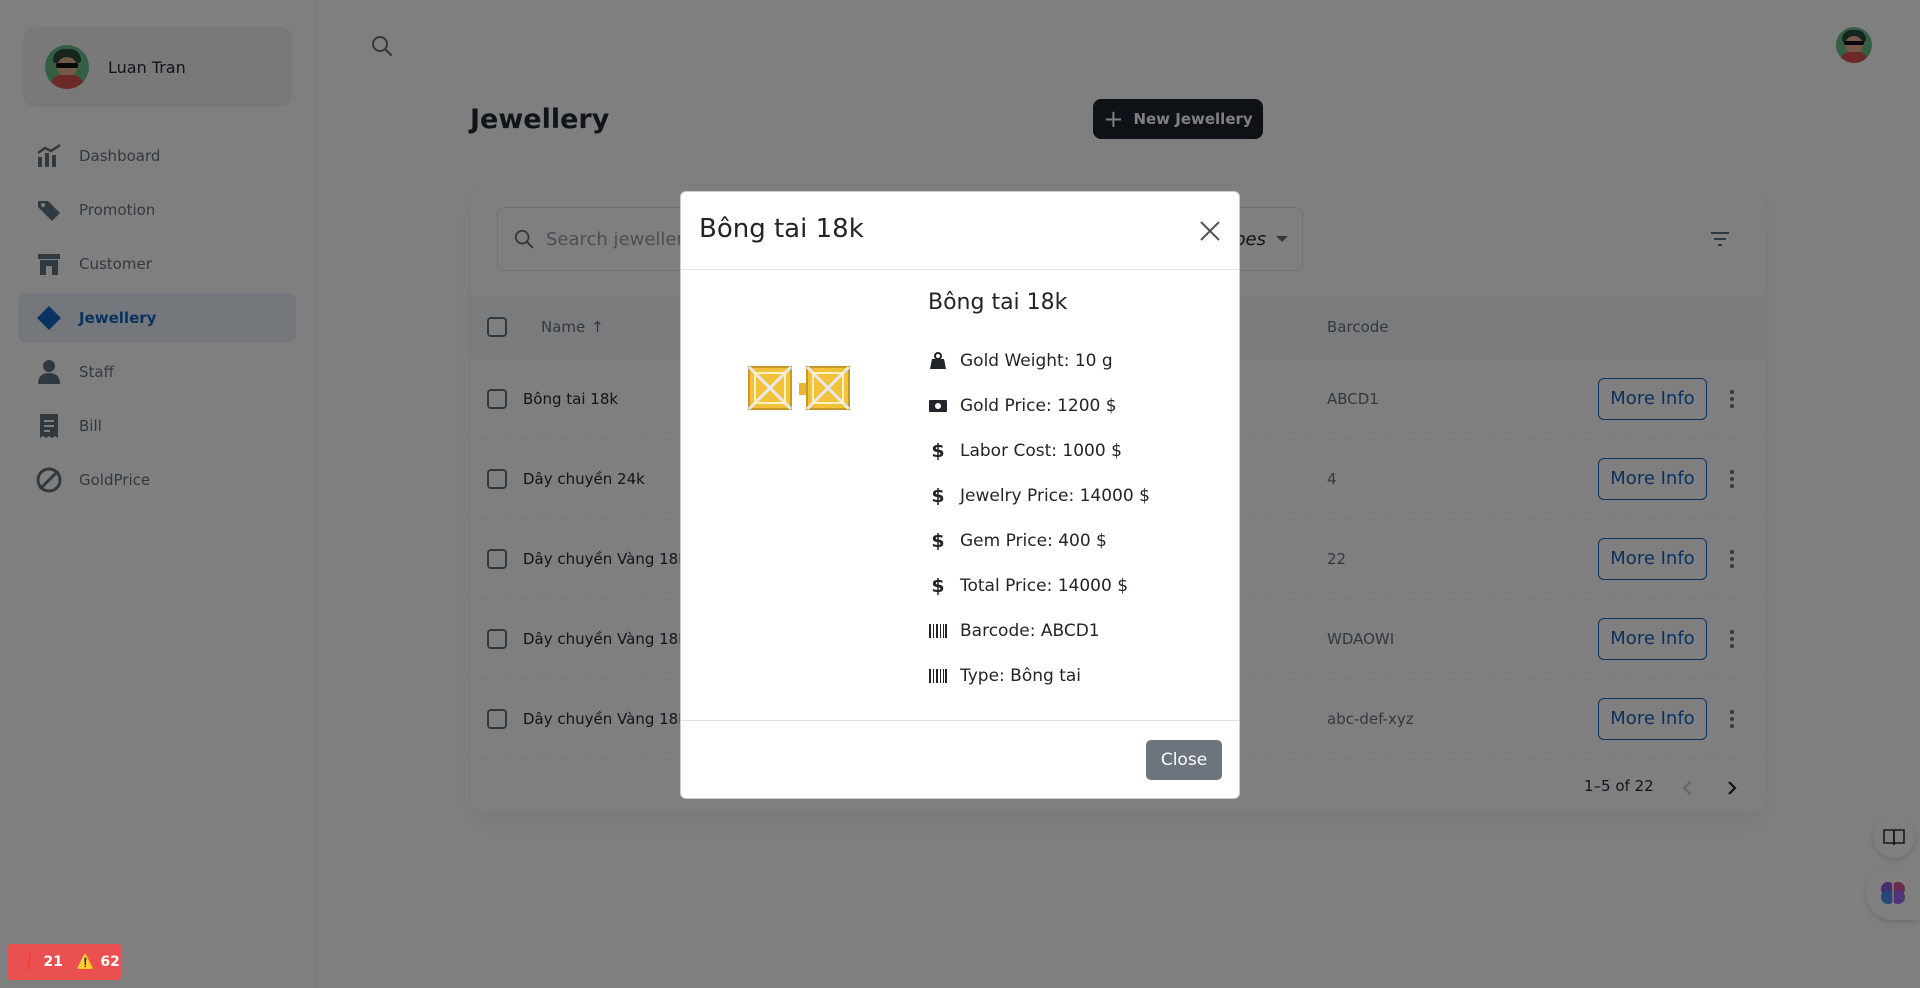  I want to click on detail-total-price: $ Total Price: 14000 $, so click(1039, 585).